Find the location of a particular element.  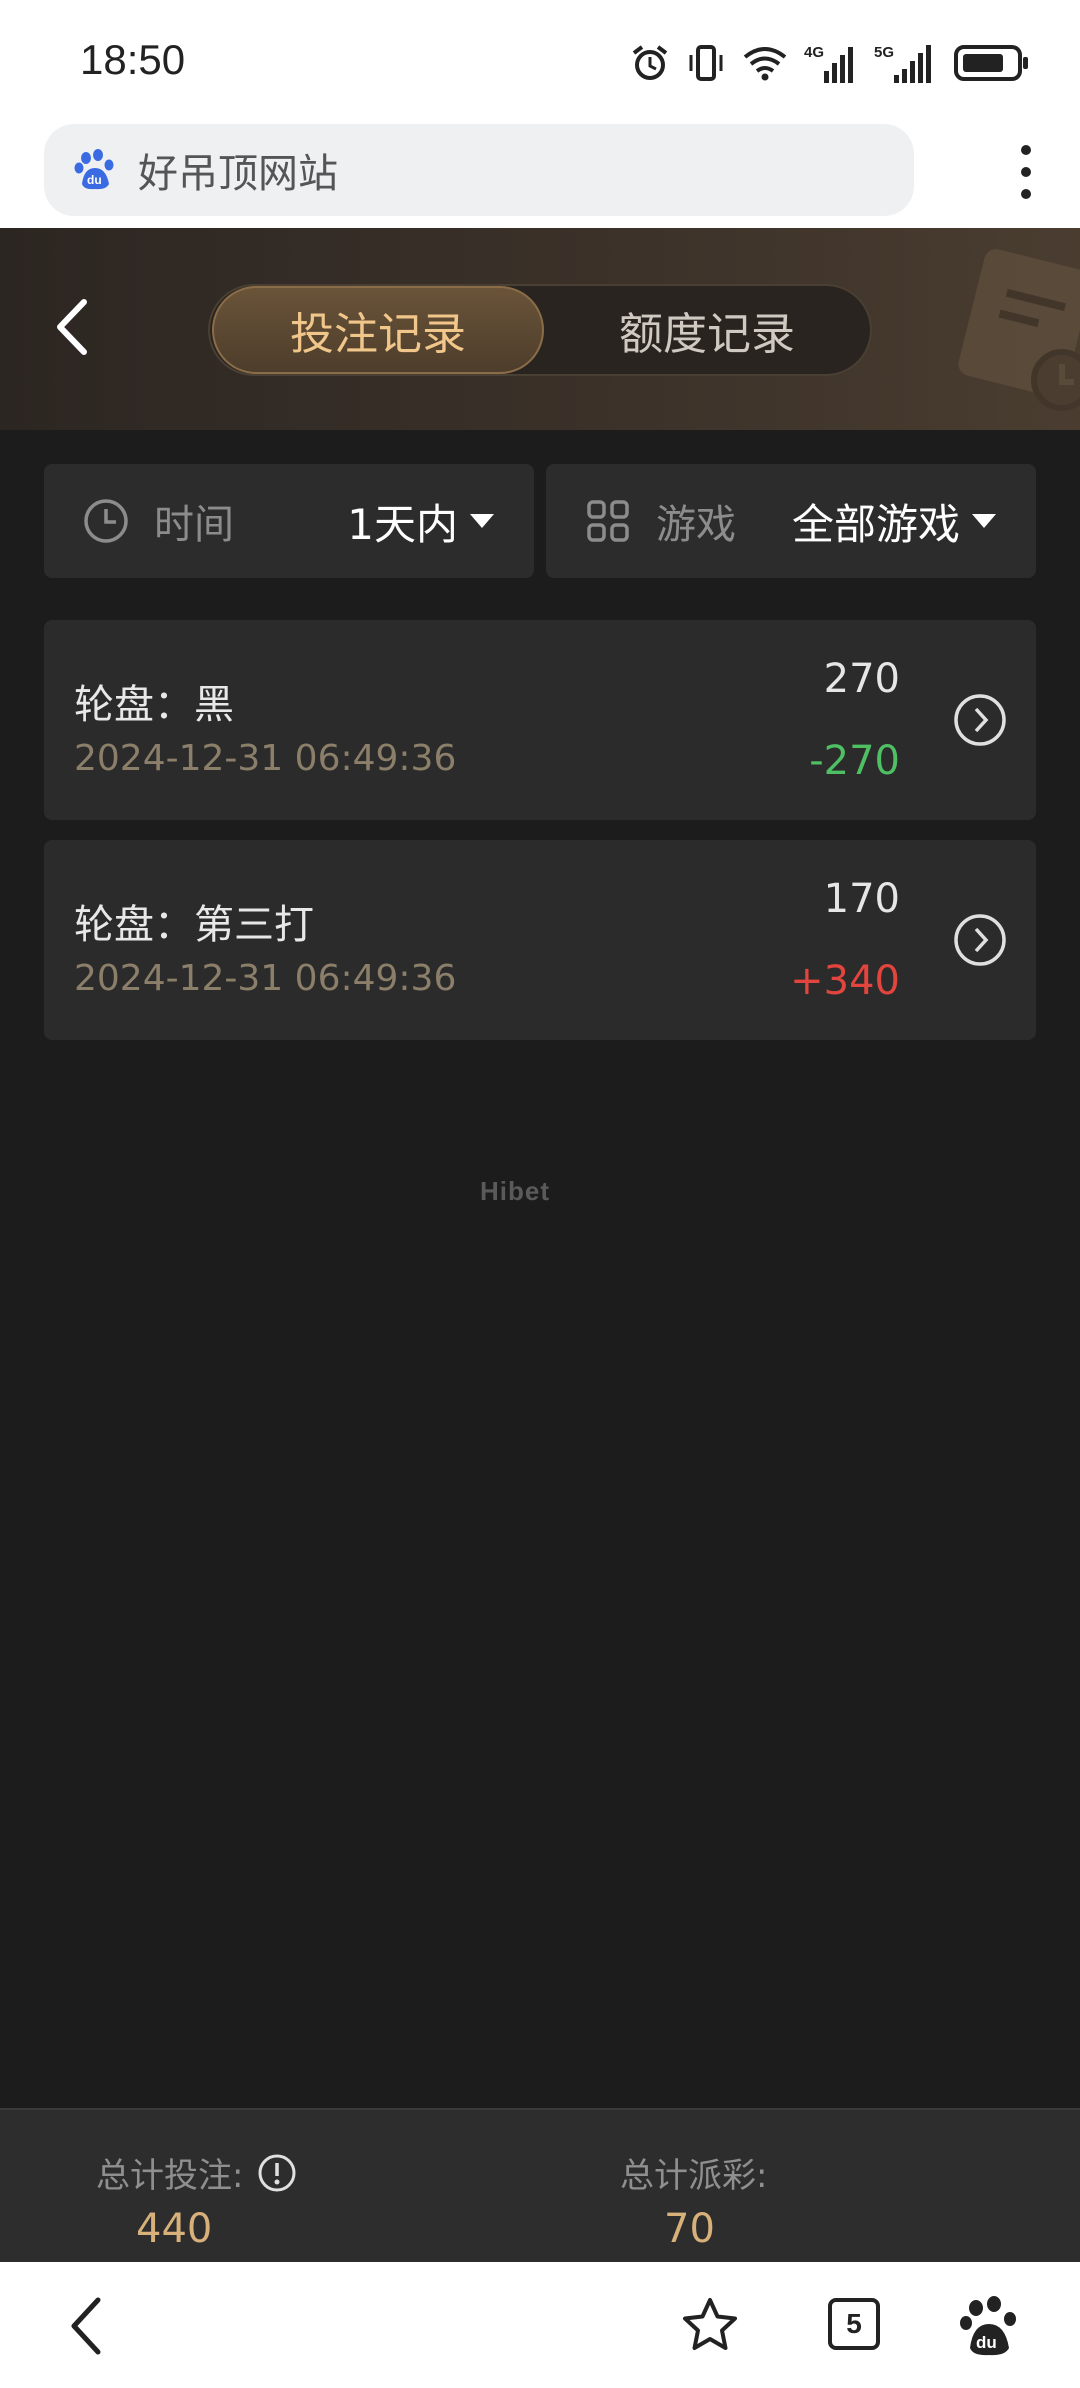

game-filter: 游戏 全部游戏 is located at coordinates (791, 521).